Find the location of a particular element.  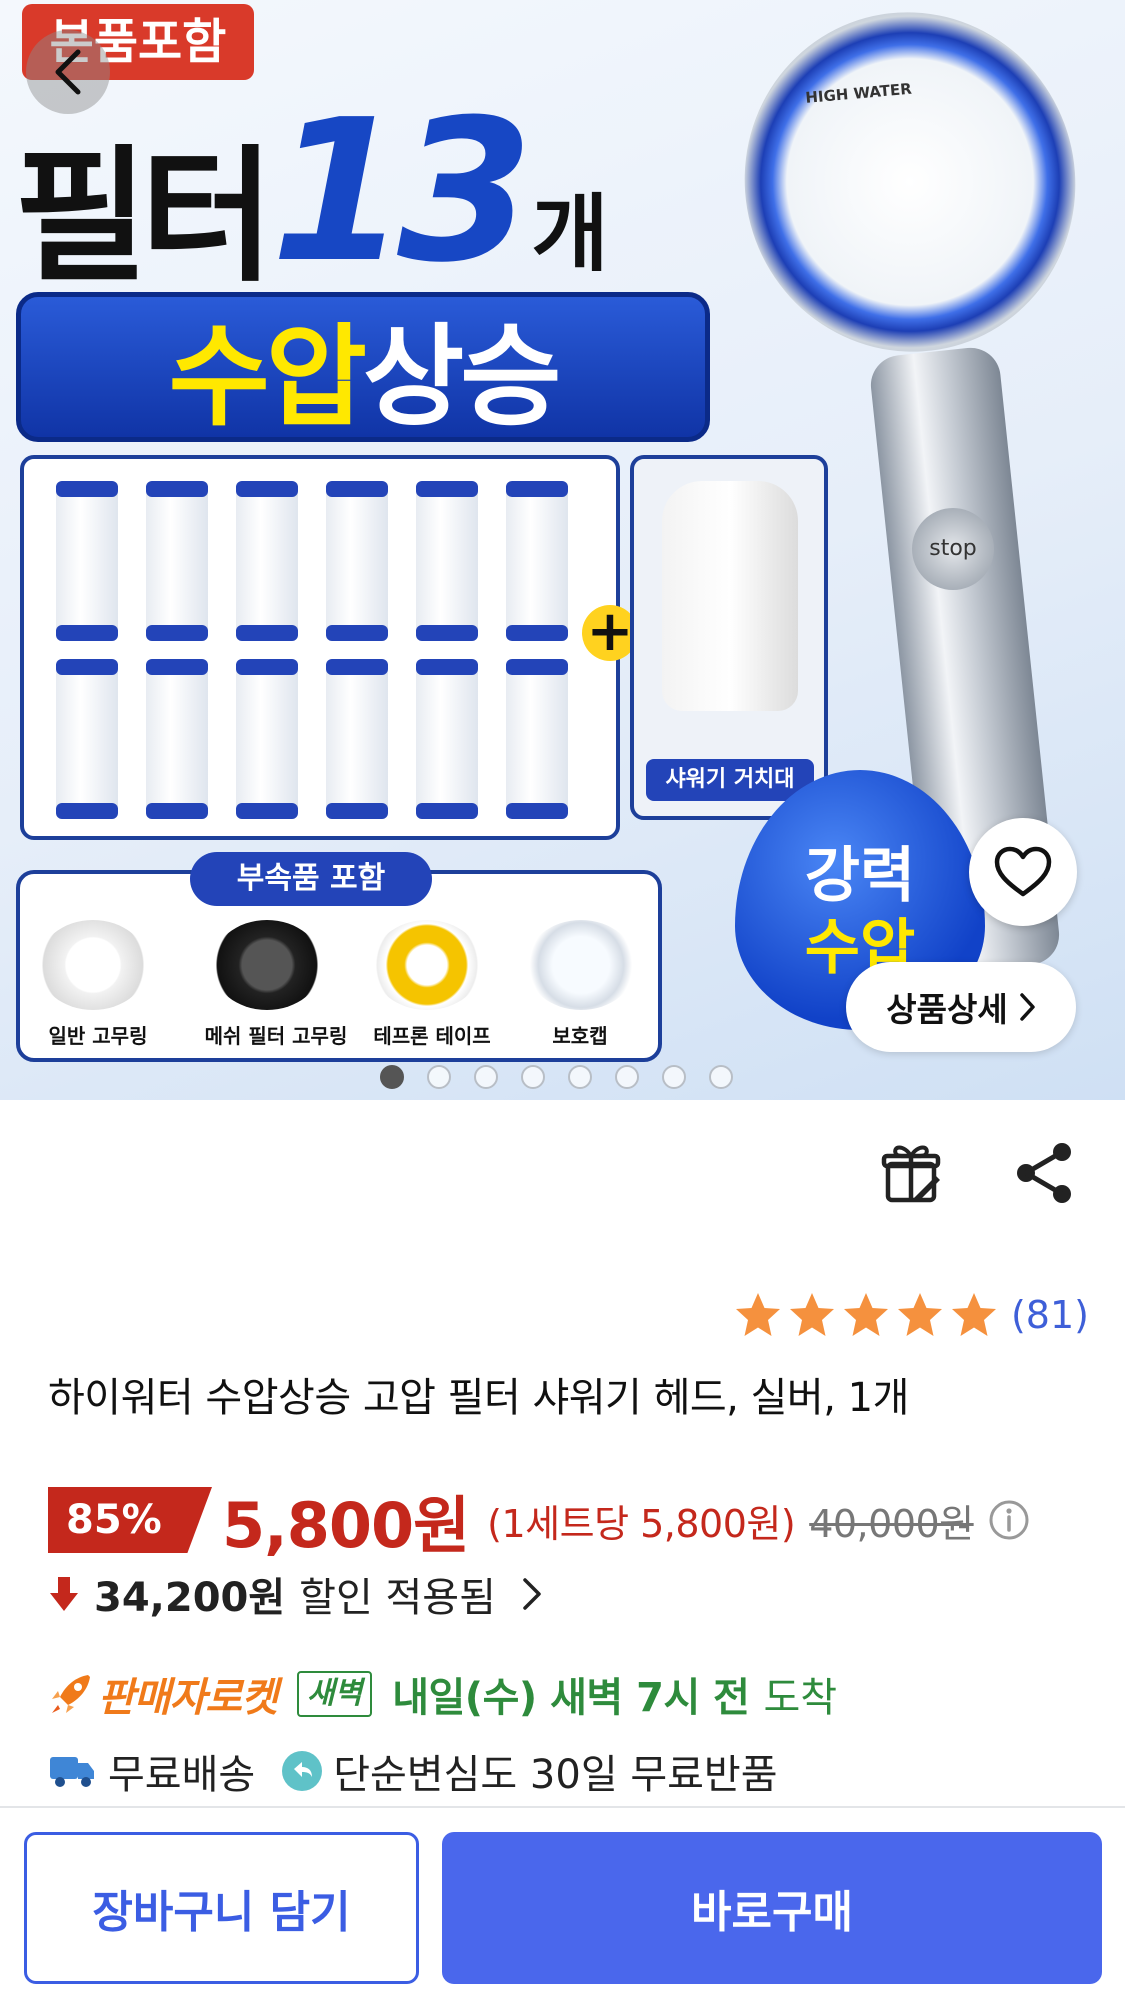

rating-summary: (81) is located at coordinates (911, 1315).